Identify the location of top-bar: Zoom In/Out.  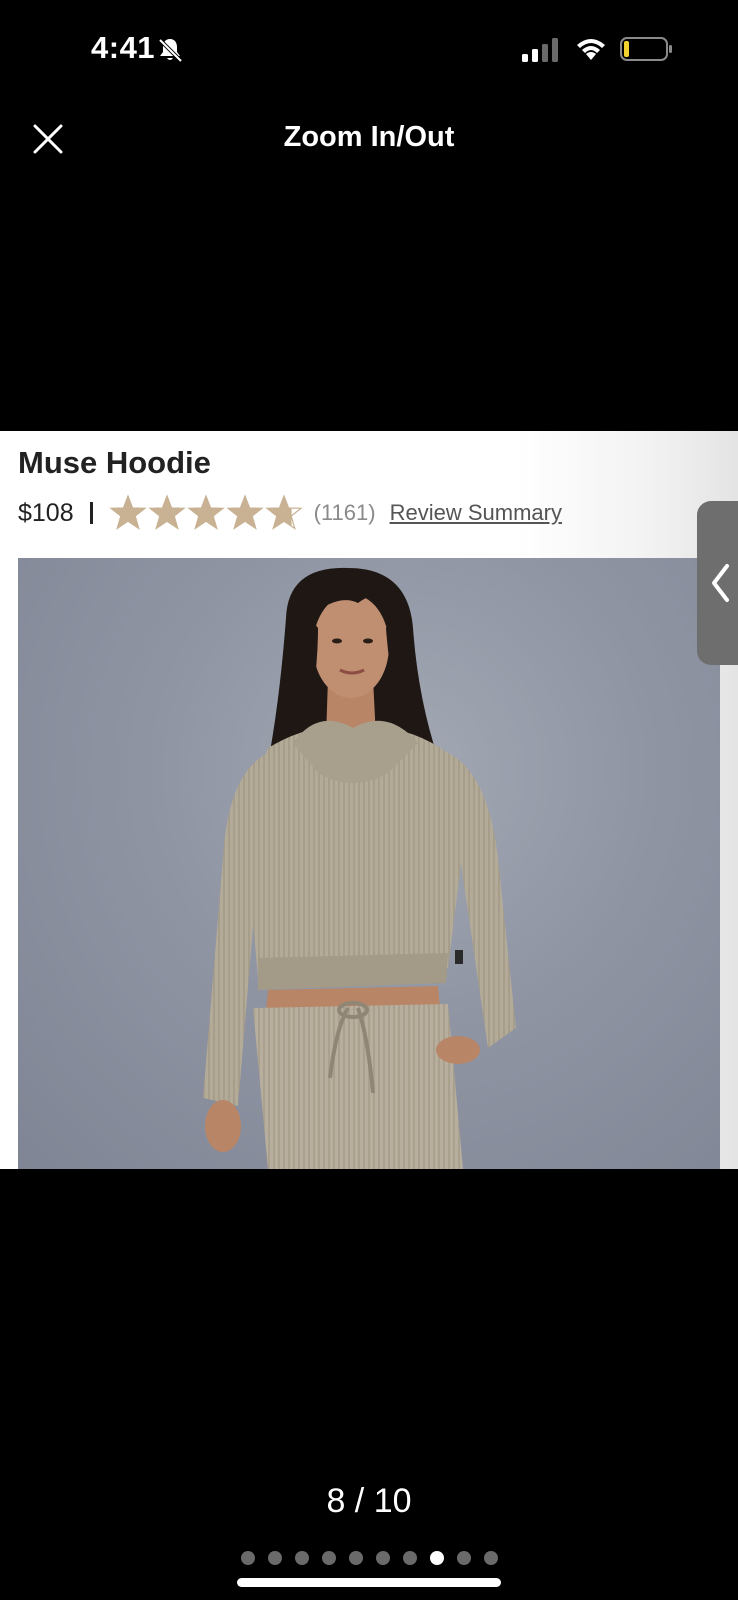
(369, 140).